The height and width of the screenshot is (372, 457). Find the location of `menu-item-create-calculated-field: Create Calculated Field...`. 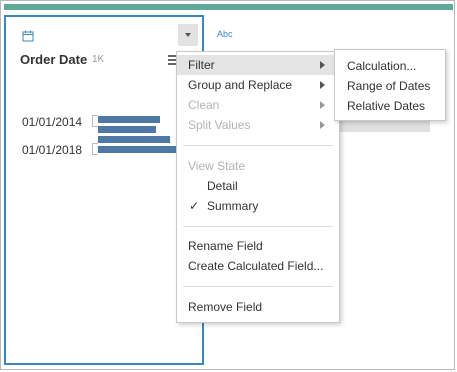

menu-item-create-calculated-field: Create Calculated Field... is located at coordinates (258, 266).